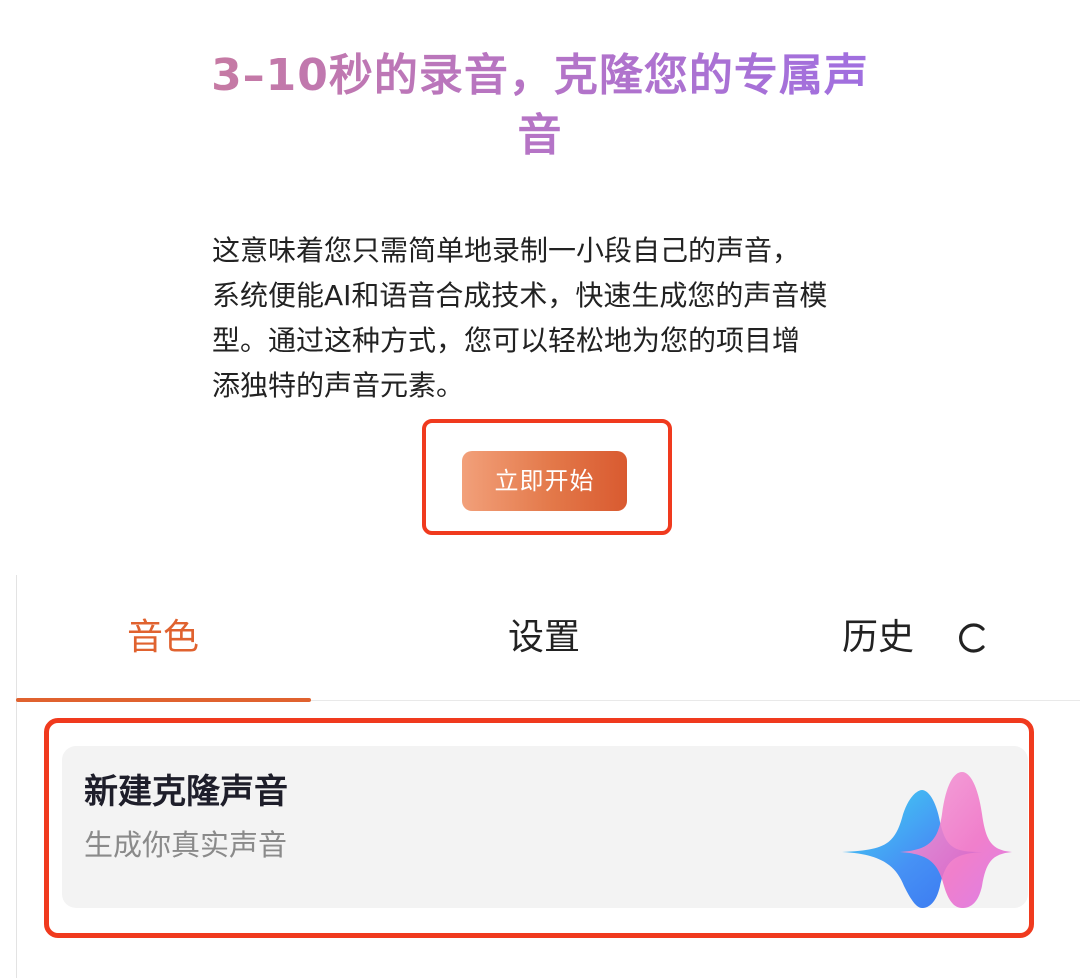 This screenshot has height=978, width=1080. What do you see at coordinates (927, 840) in the screenshot?
I see `sound-wave-icon` at bounding box center [927, 840].